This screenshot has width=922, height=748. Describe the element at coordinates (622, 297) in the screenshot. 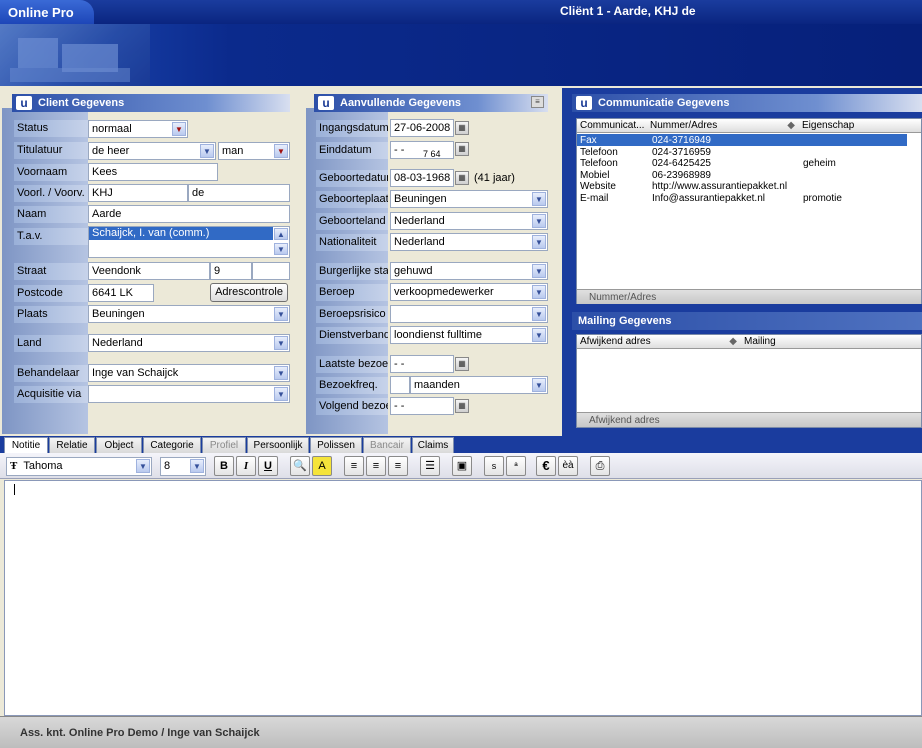

I see `communicatie-footer-label: Nummer/Adres` at that location.